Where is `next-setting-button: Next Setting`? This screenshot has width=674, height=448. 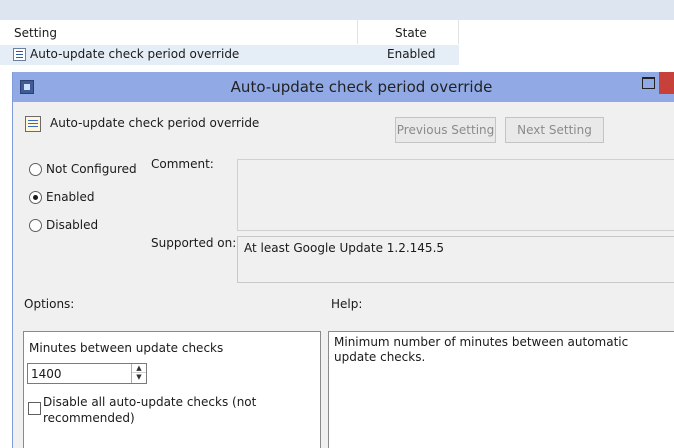
next-setting-button: Next Setting is located at coordinates (554, 130).